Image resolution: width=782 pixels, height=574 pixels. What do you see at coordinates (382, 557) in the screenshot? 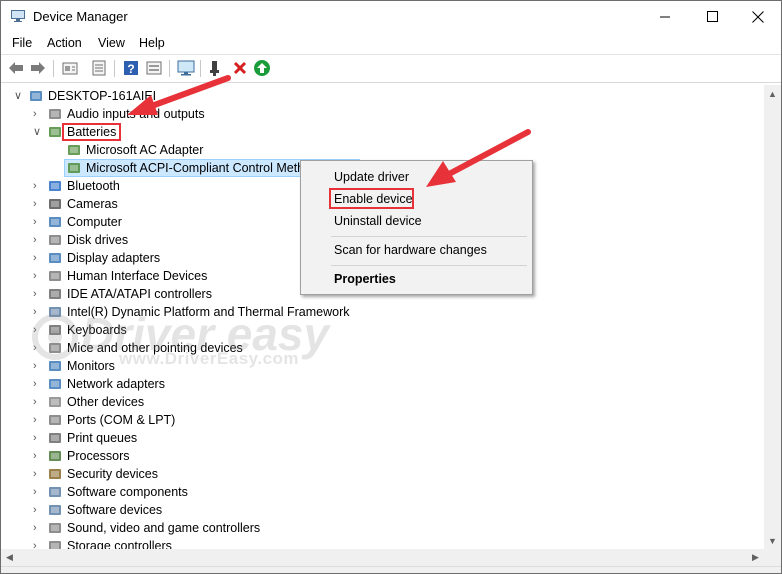
I see `horizontal-scrollbar: ◀ ▶` at bounding box center [382, 557].